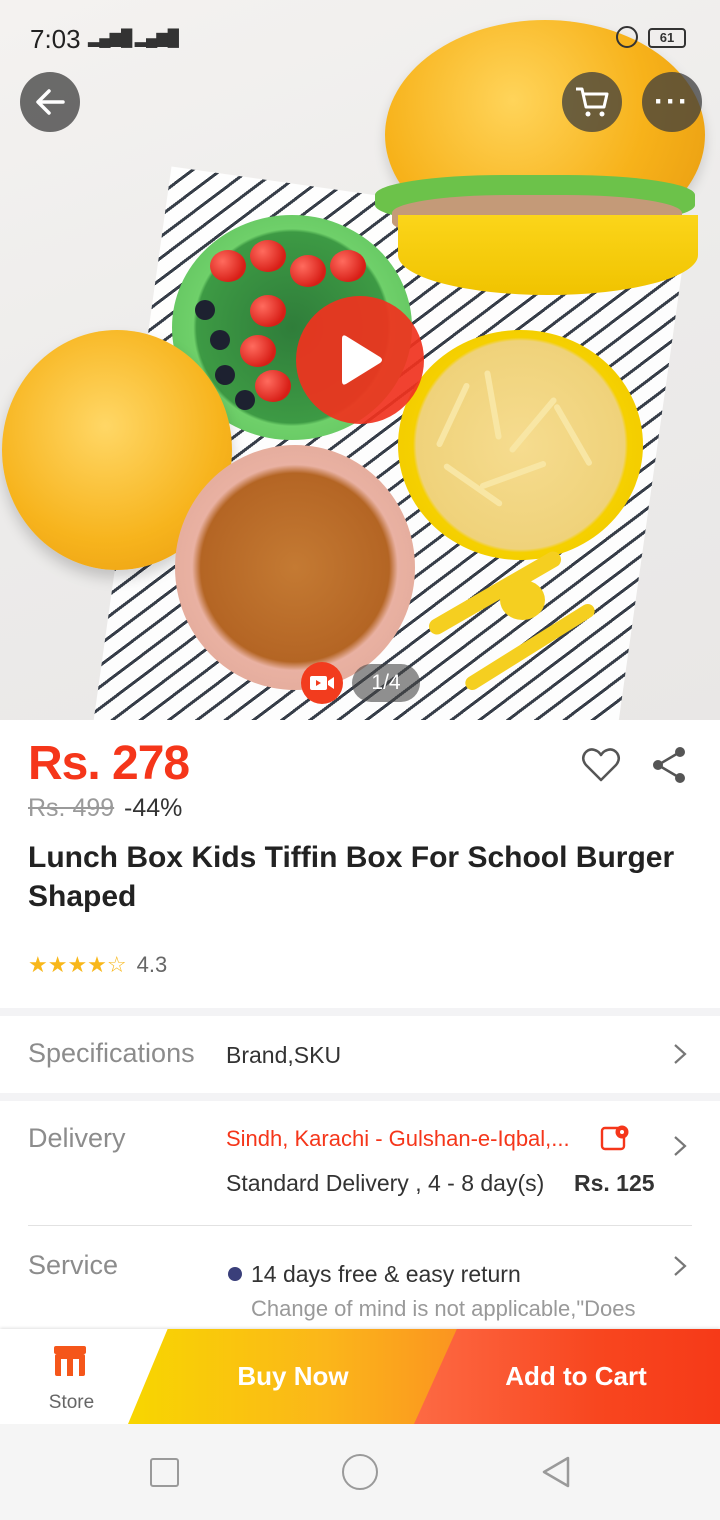  I want to click on service-return-note: Change of mind is not applicable,"Does, so click(443, 1308).